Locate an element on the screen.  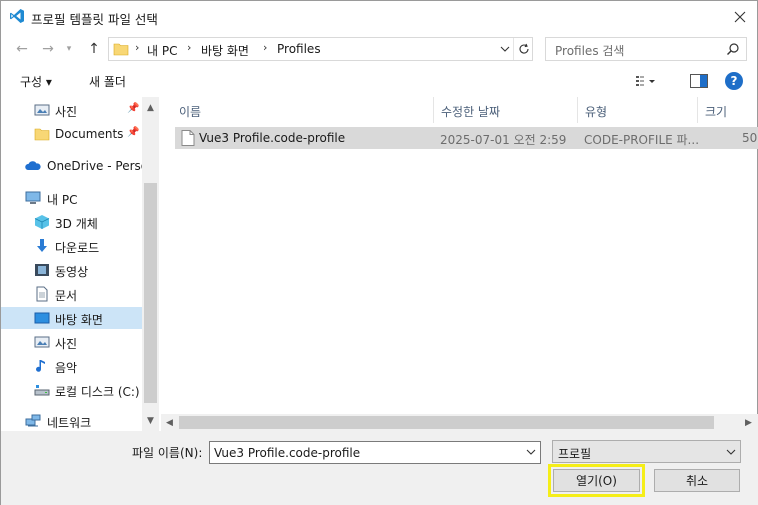
sort-ascending-icon: ^ is located at coordinates (303, 100).